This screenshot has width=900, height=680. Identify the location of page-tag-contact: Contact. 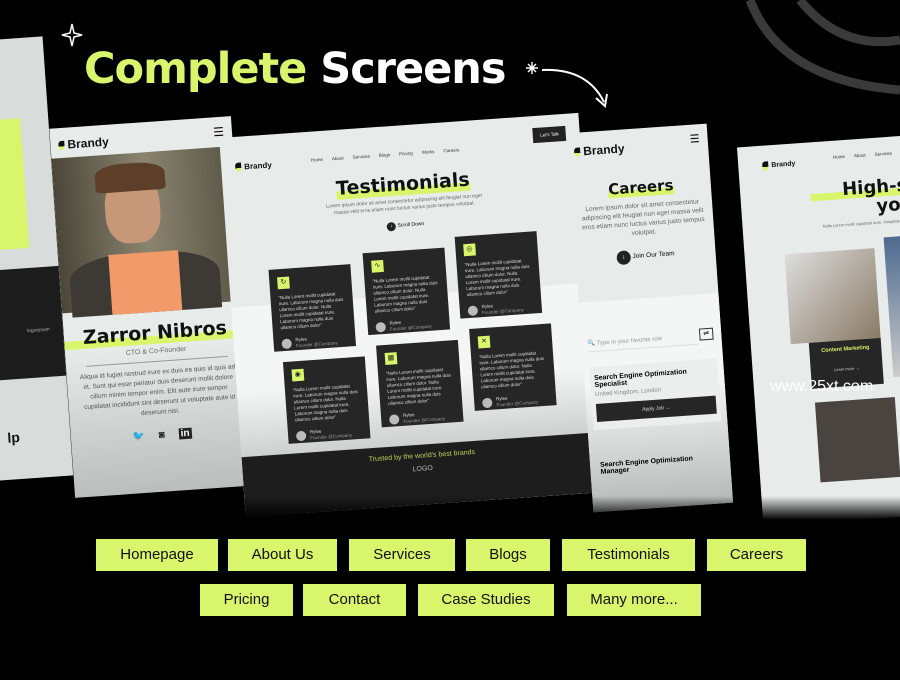
(354, 600).